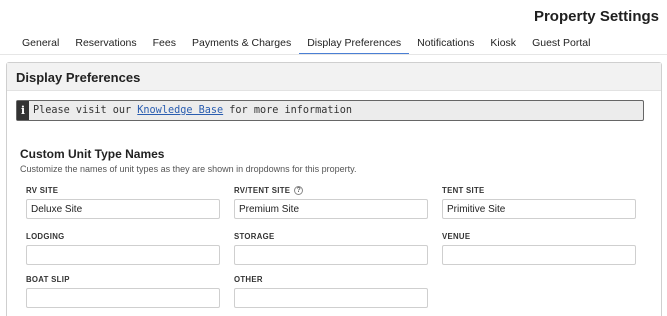 Image resolution: width=667 pixels, height=316 pixels. Describe the element at coordinates (262, 190) in the screenshot. I see `rv-tent-site-label-text: RV/TENT SITE` at that location.